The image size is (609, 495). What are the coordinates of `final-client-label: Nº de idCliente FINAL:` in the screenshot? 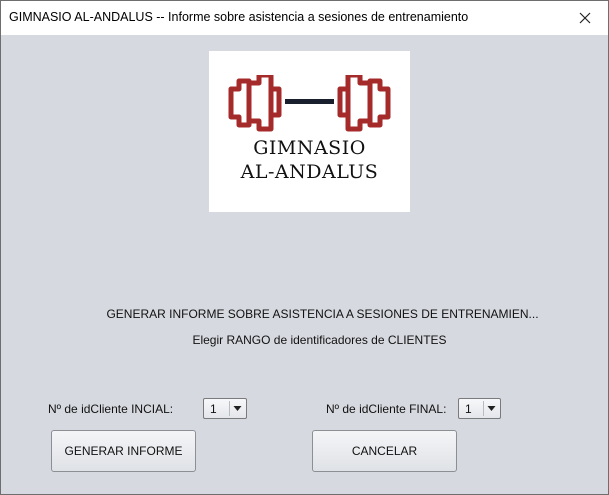 It's located at (386, 409).